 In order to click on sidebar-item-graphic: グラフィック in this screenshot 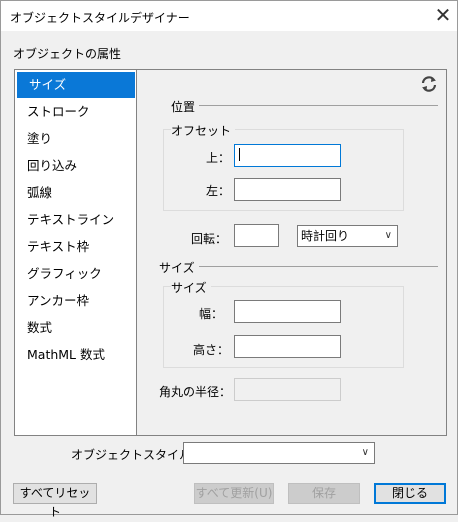, I will do `click(75, 274)`.